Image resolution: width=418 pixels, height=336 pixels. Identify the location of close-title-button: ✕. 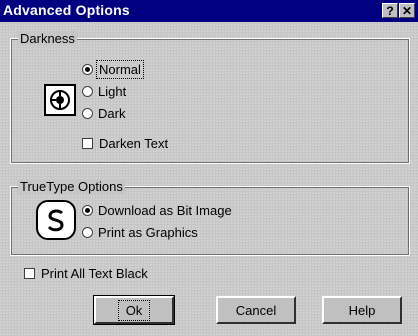
(407, 10).